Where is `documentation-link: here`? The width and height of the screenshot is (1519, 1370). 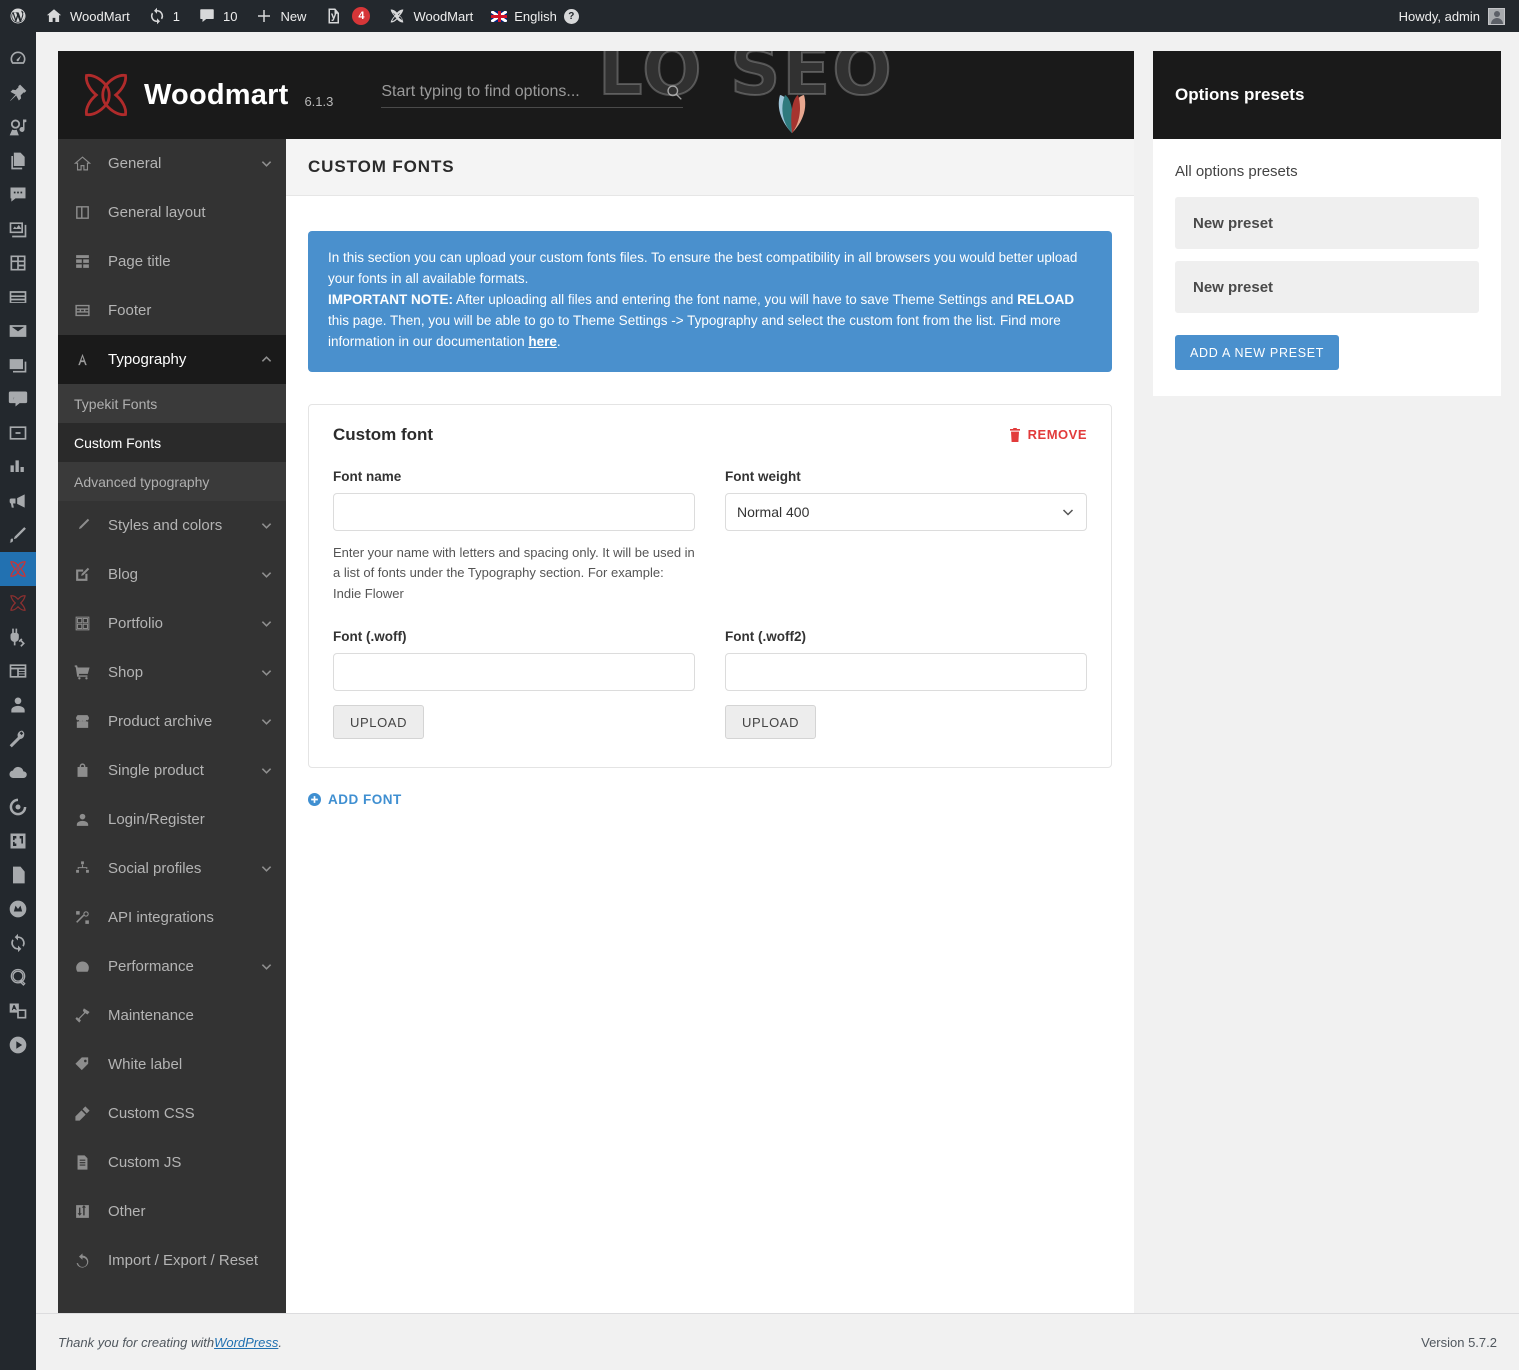
documentation-link: here is located at coordinates (542, 341).